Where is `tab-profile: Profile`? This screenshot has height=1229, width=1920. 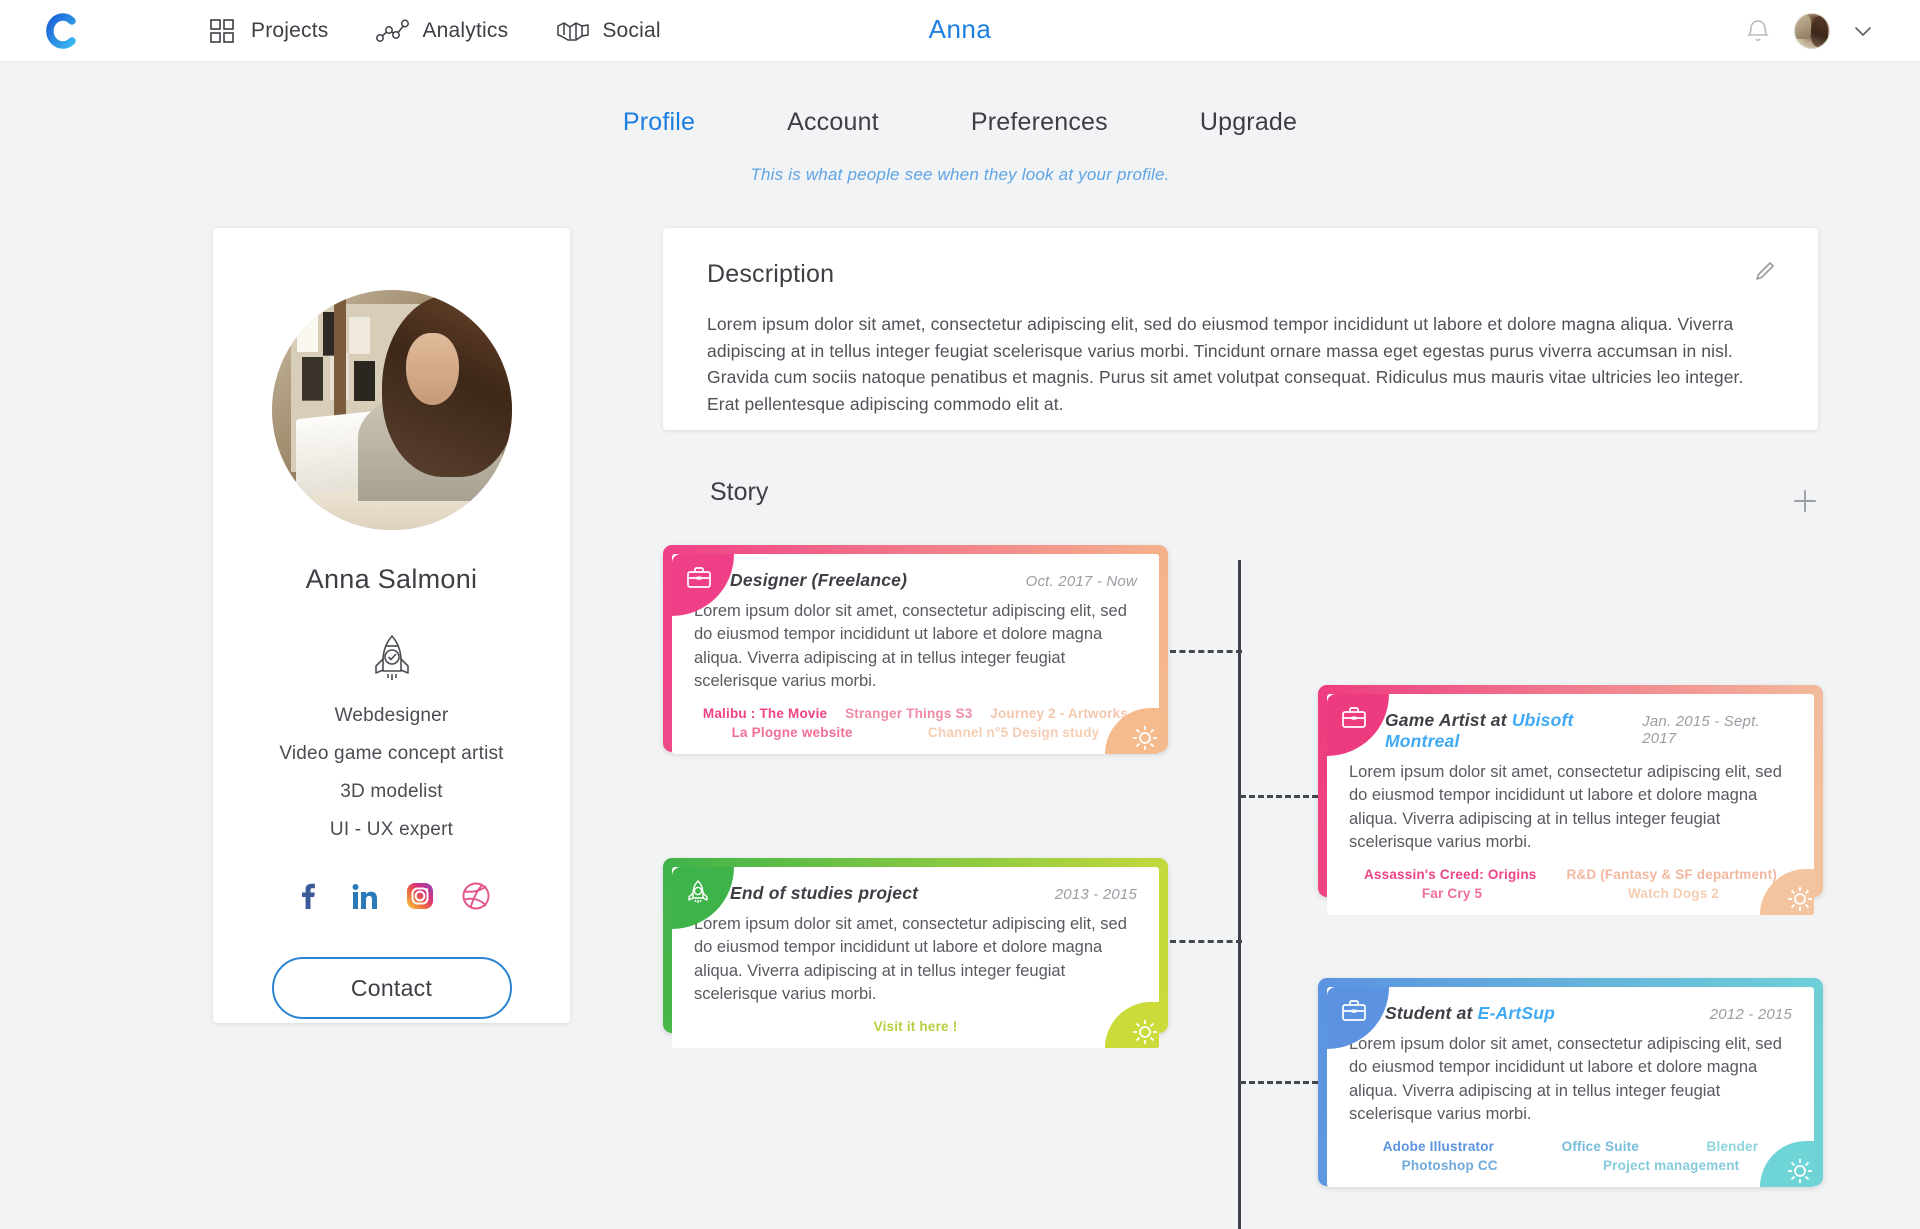 tab-profile: Profile is located at coordinates (659, 122).